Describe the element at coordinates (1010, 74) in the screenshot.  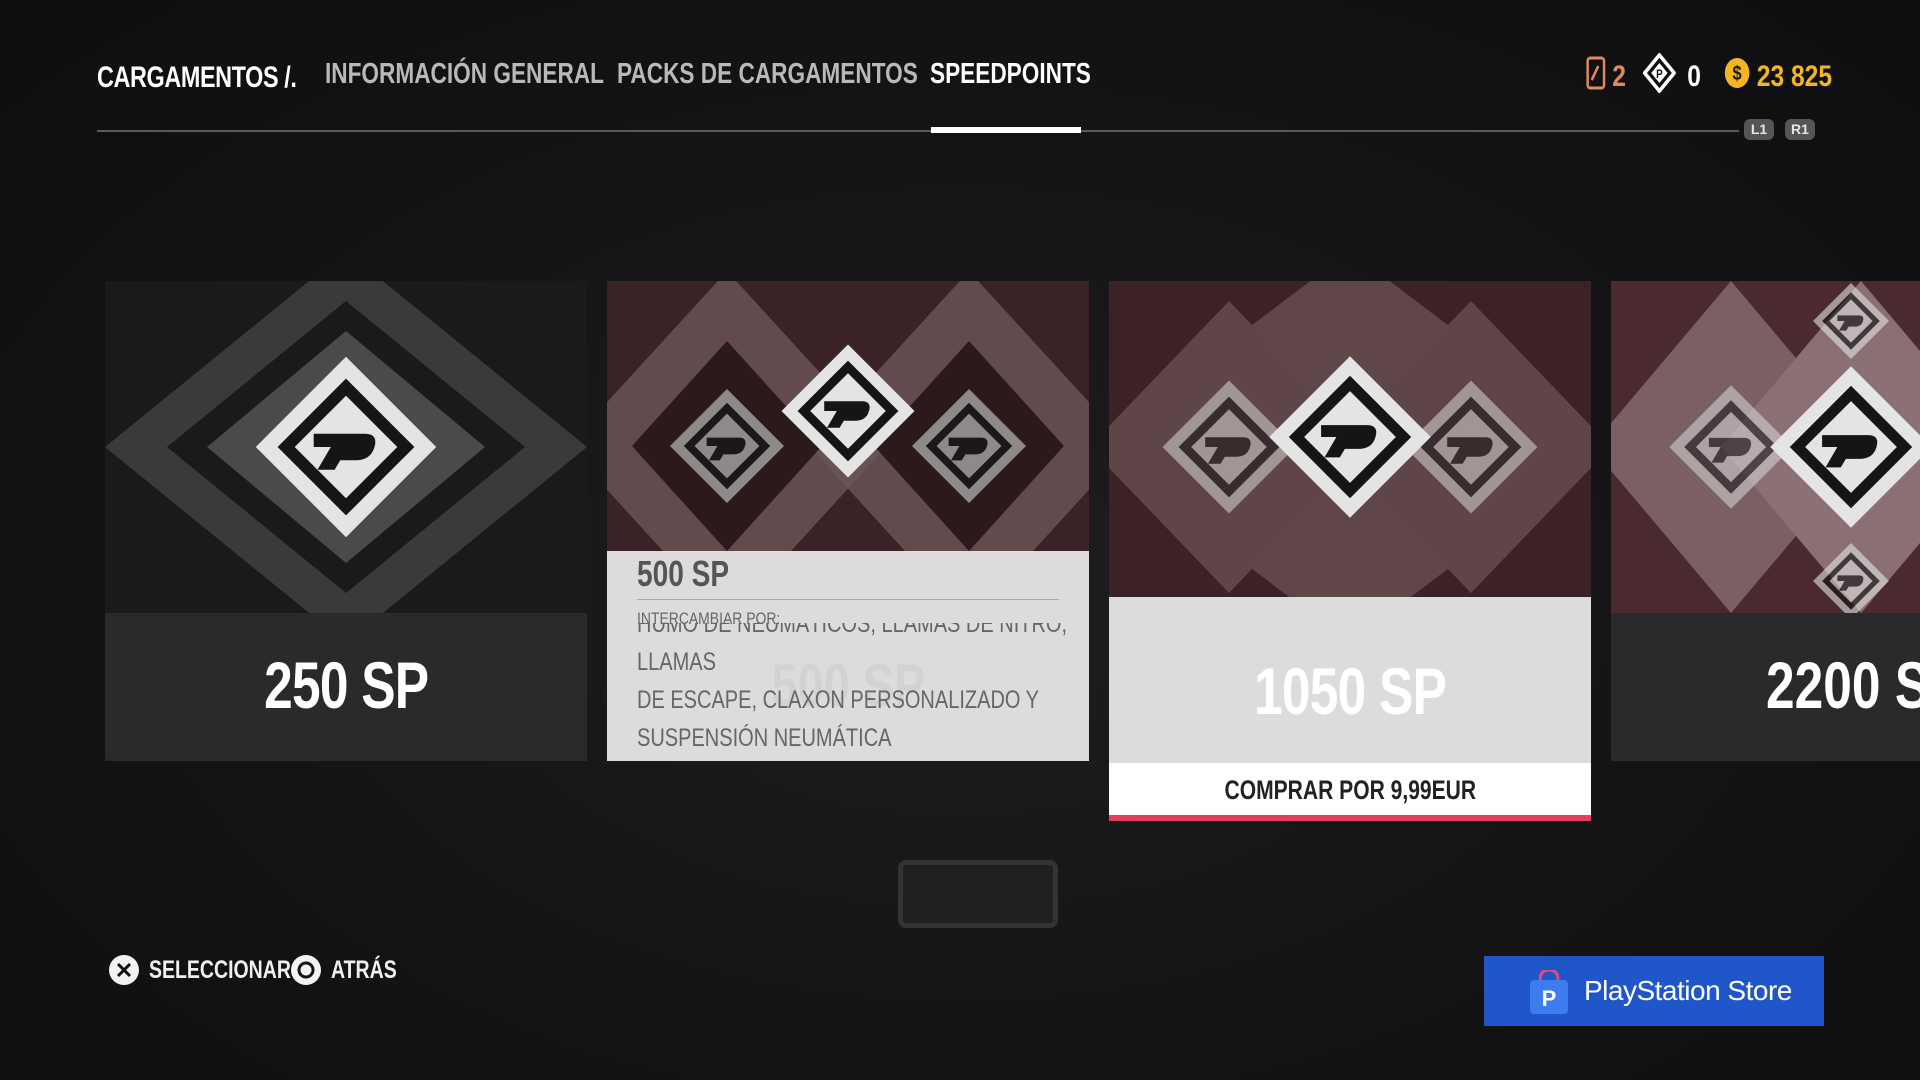
I see `tab-speedpoints: SPEEDPOINTS` at that location.